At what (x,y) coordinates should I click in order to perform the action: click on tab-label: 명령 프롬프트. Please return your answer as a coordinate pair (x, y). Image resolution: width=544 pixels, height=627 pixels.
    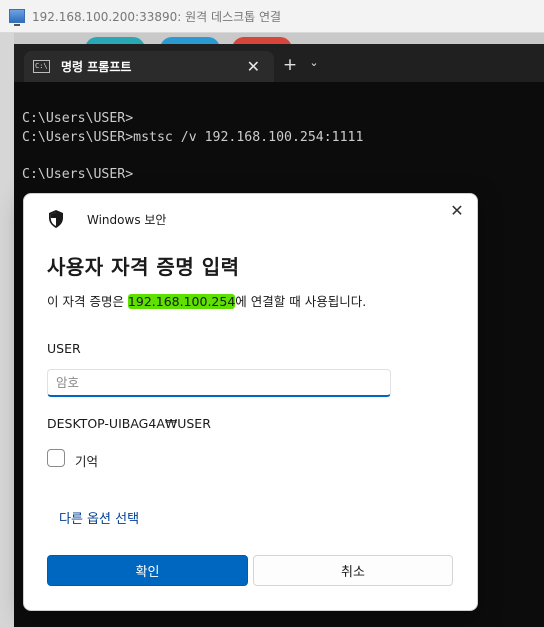
    Looking at the image, I should click on (96, 67).